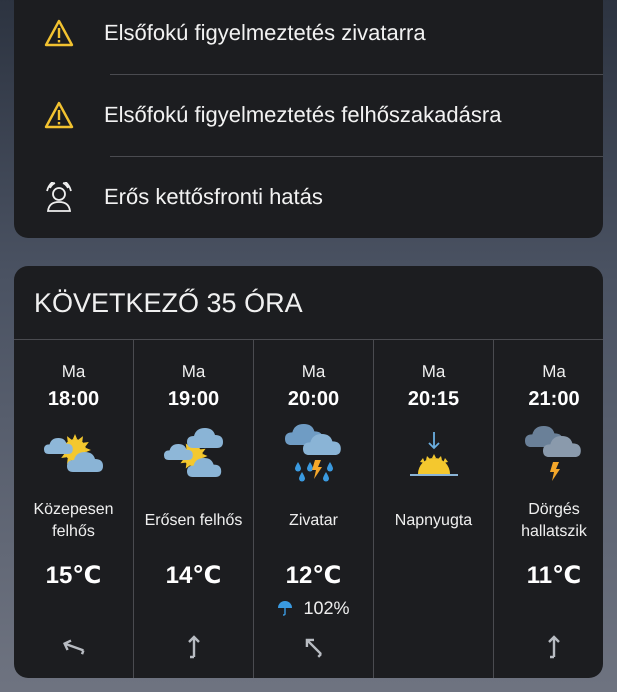 Image resolution: width=617 pixels, height=692 pixels. What do you see at coordinates (194, 399) in the screenshot?
I see `hour-label: 19:00` at bounding box center [194, 399].